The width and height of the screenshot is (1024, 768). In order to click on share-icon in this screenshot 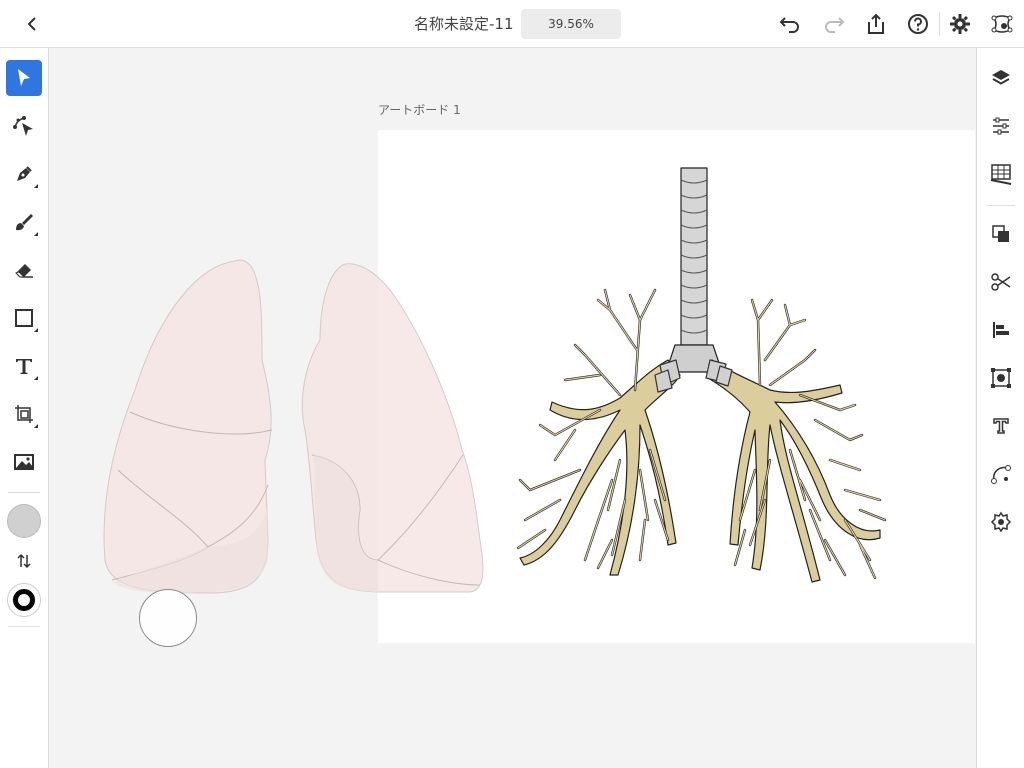, I will do `click(876, 23)`.